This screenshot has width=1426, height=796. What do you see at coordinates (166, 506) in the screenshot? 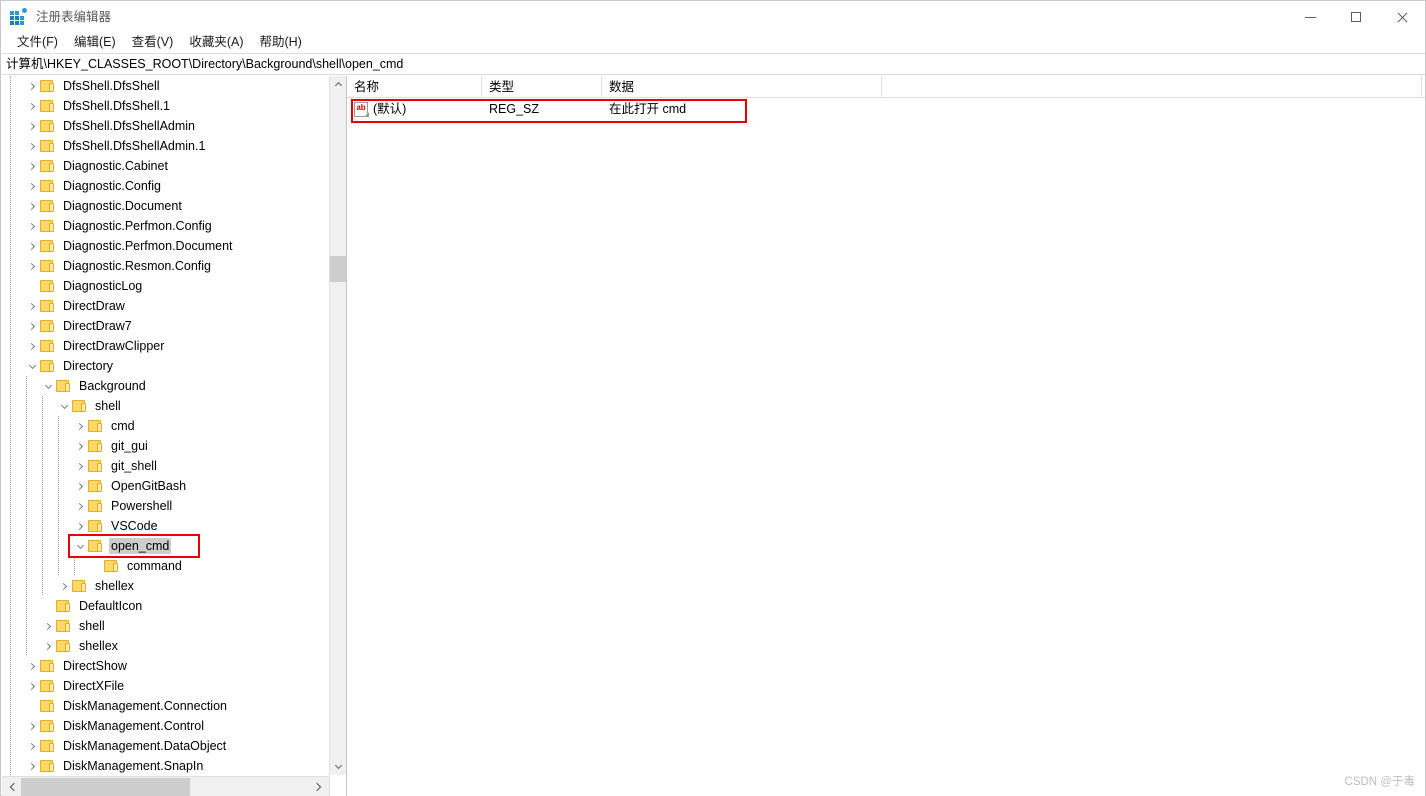
I see `tree-node-powershell: Powershell` at bounding box center [166, 506].